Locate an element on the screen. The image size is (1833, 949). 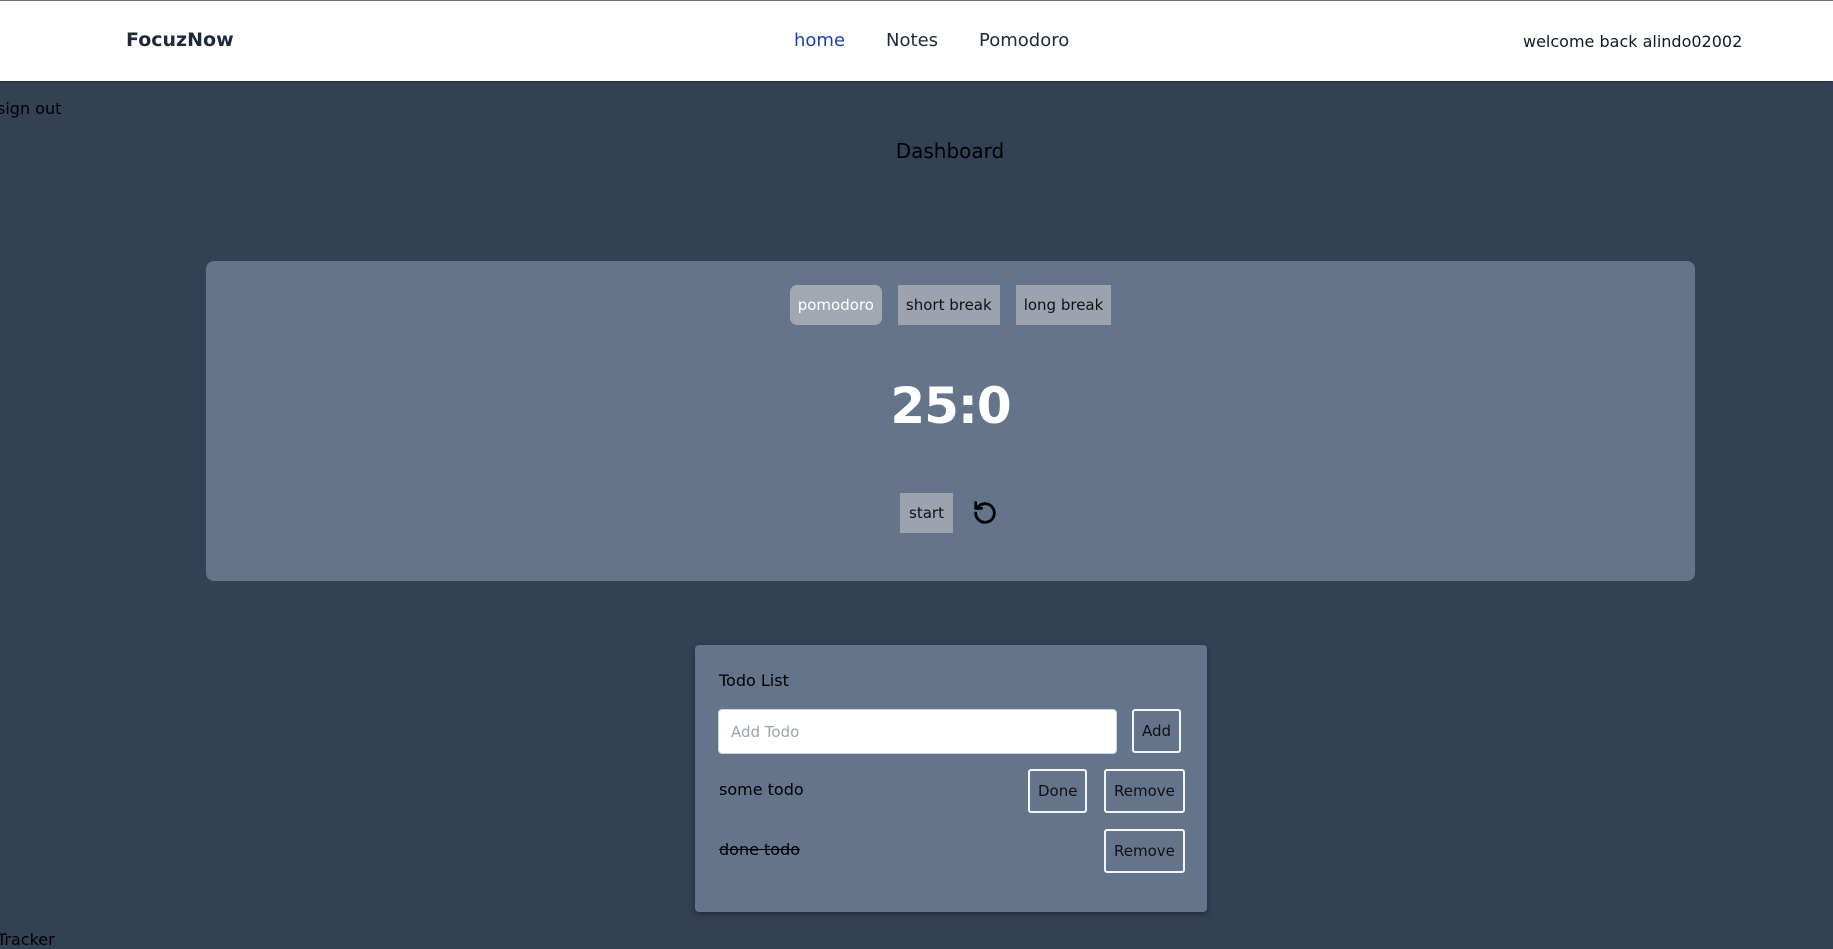
reset-icon is located at coordinates (985, 513).